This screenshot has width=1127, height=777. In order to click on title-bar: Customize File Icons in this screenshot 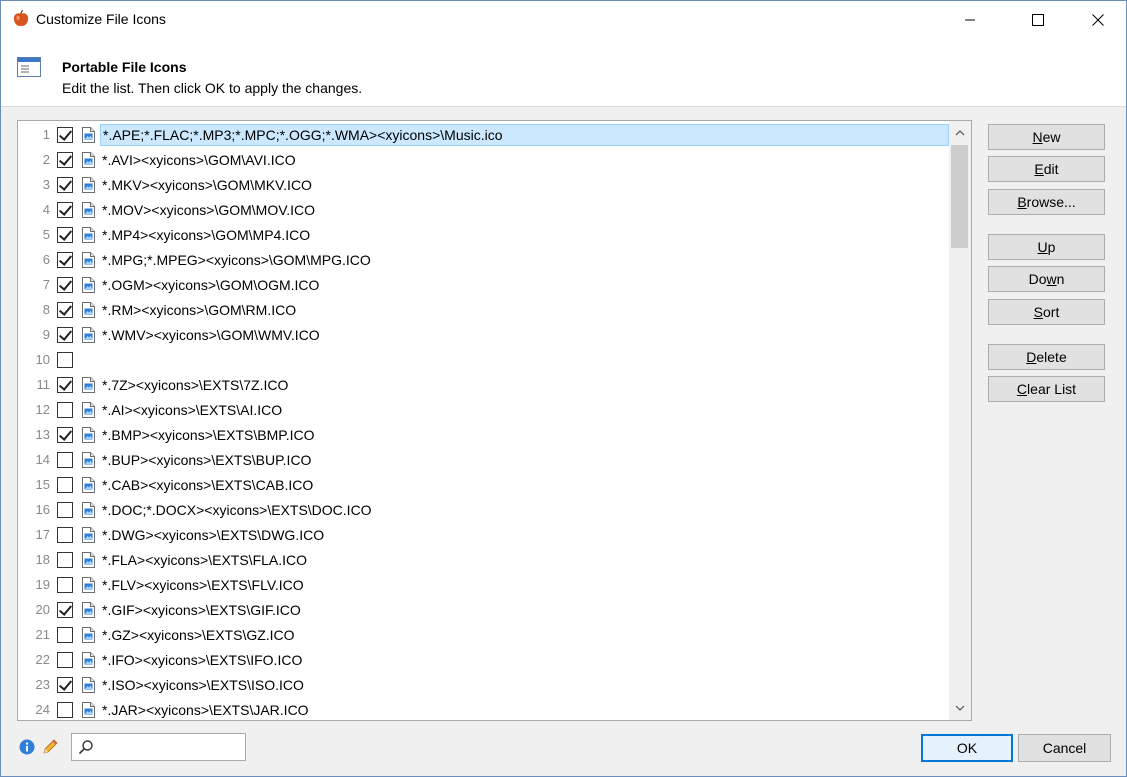, I will do `click(563, 20)`.